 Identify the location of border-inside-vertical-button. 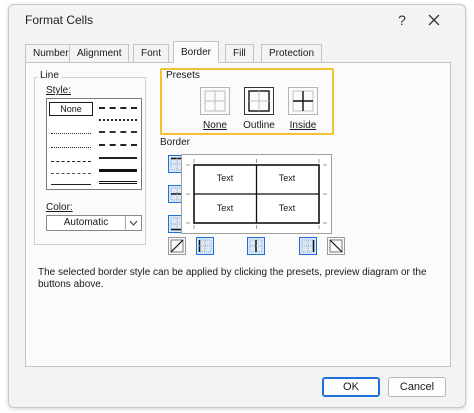
(256, 246).